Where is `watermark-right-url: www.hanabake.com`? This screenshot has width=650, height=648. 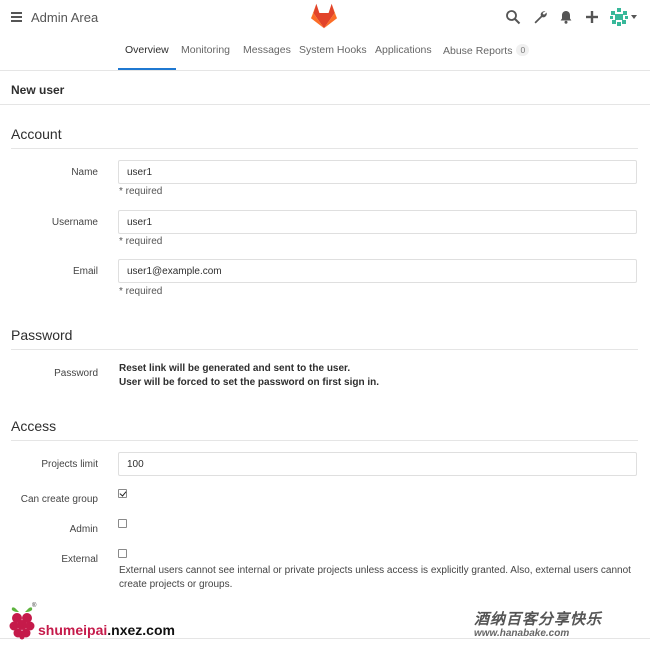
watermark-right-url: www.hanabake.com is located at coordinates (522, 633).